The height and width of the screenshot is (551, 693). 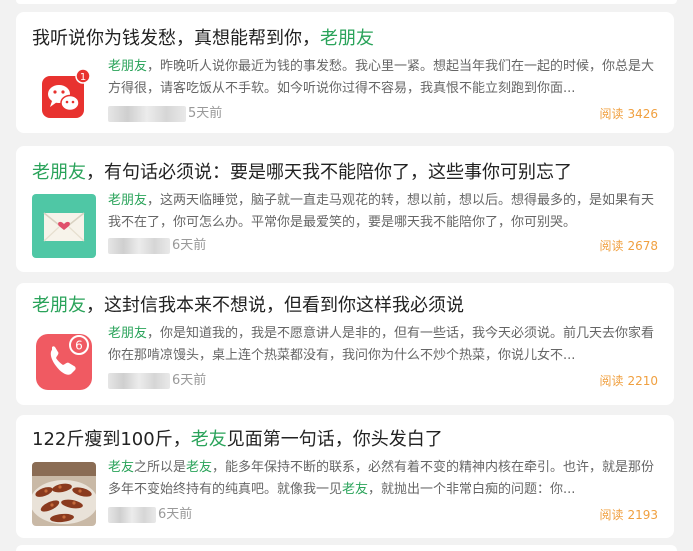 I want to click on title-text: 我听说你为钱发愁，真想能帮到你，, so click(x=176, y=38).